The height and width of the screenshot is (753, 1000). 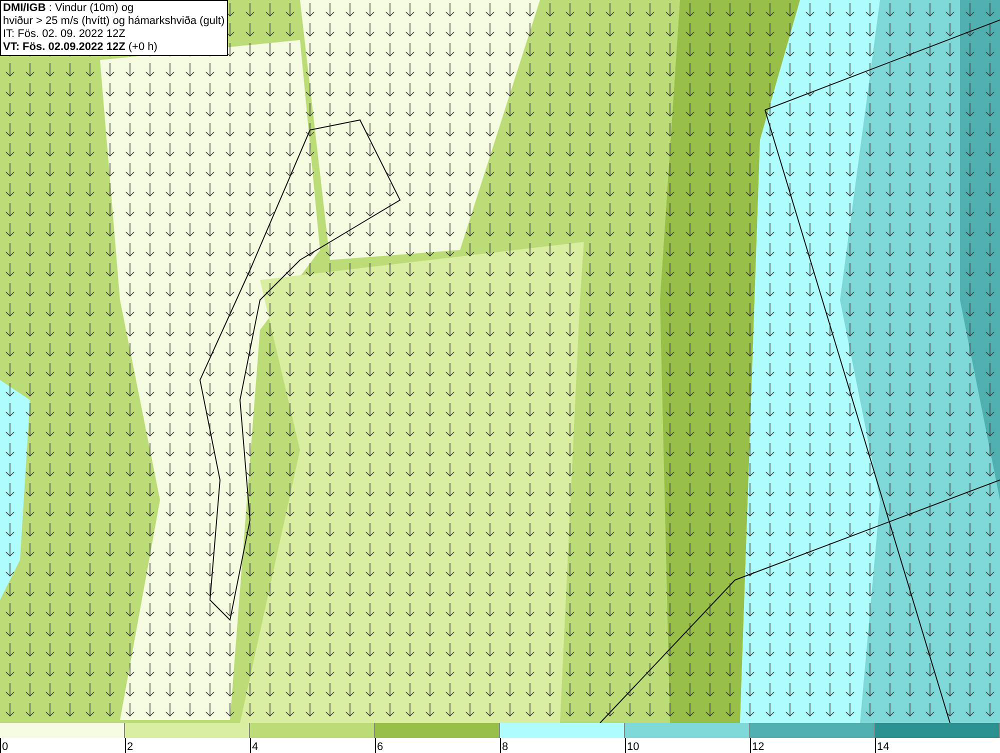 I want to click on legend-label: 0, so click(x=4, y=747).